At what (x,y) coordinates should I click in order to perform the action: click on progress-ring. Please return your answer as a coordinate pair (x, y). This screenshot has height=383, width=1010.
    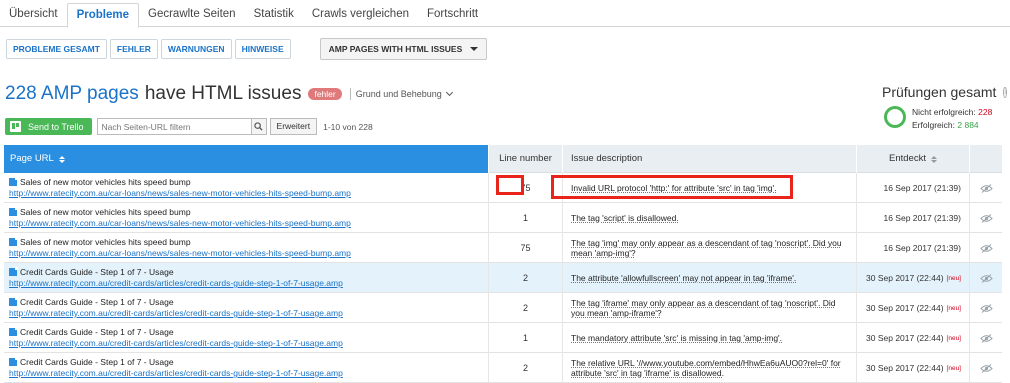
    Looking at the image, I should click on (895, 117).